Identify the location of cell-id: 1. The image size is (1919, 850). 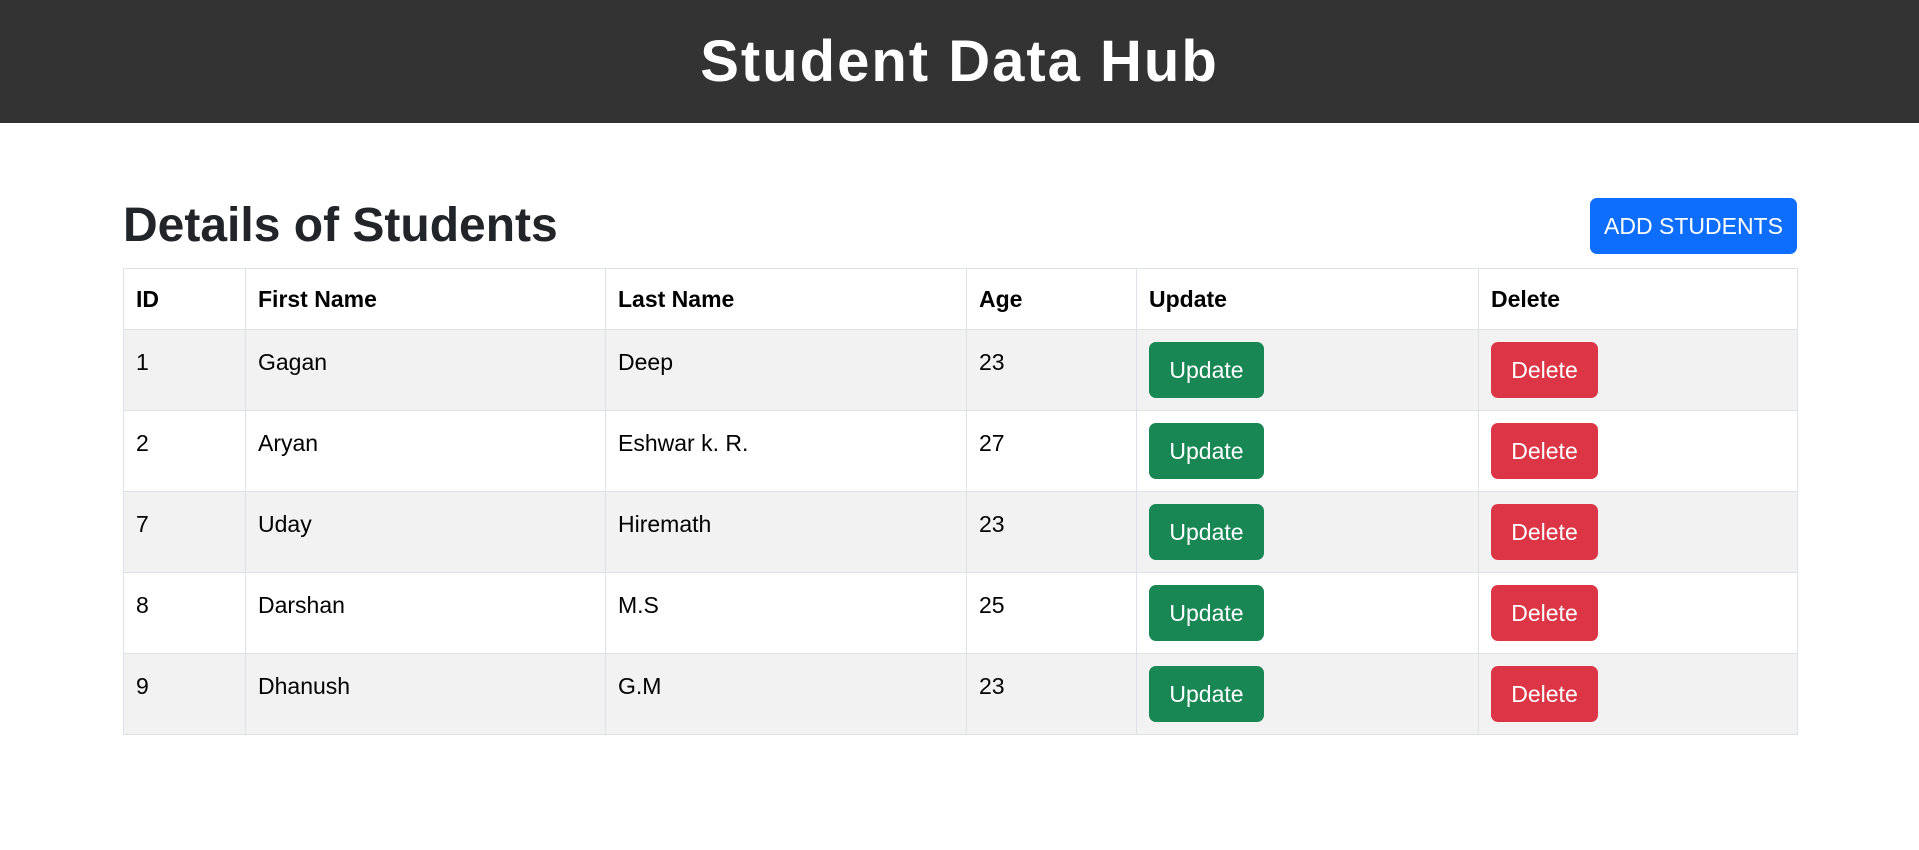
(184, 370).